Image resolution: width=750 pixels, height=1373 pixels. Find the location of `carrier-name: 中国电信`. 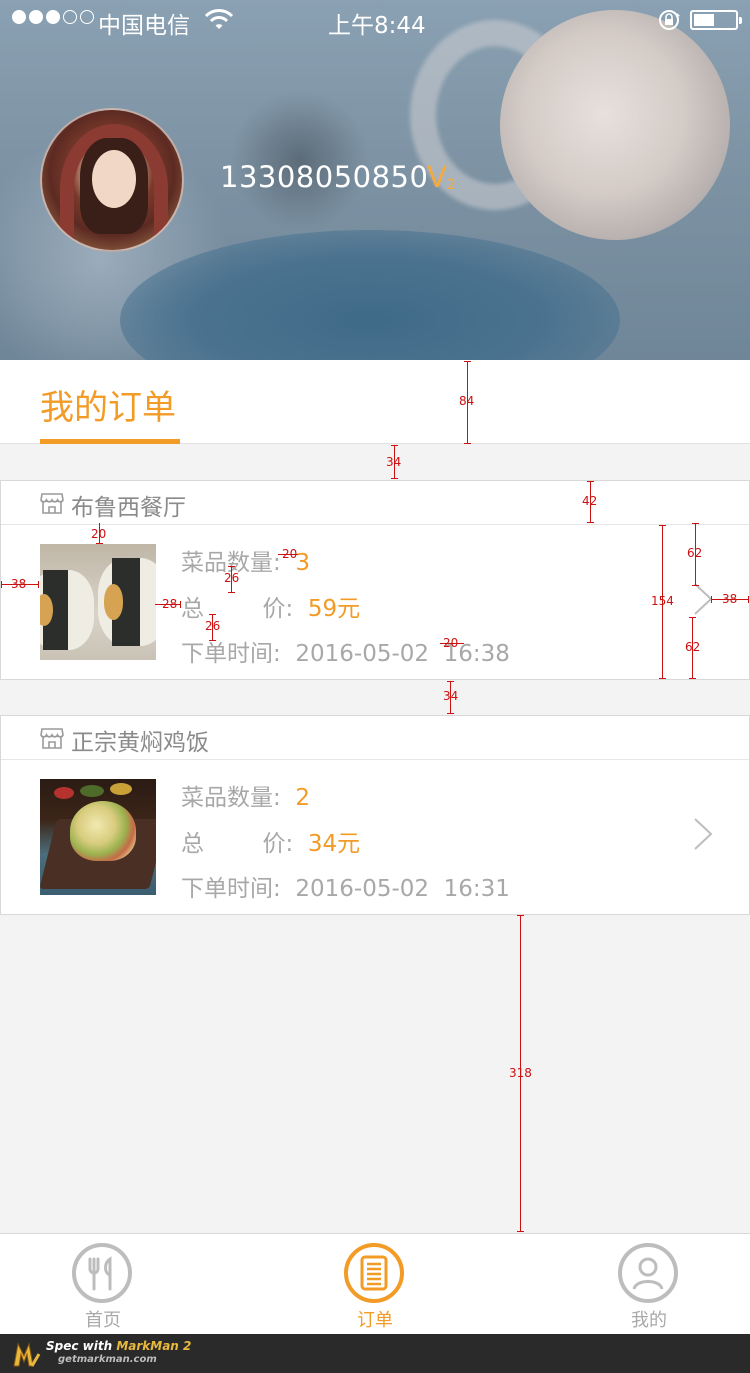

carrier-name: 中国电信 is located at coordinates (144, 26).